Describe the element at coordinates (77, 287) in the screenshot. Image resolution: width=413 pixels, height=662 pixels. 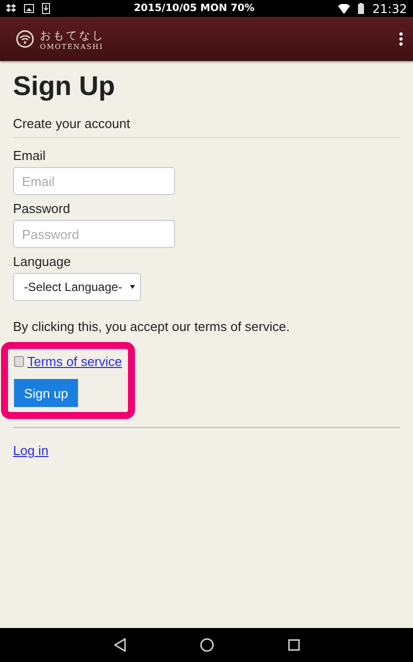
I see `language-select: -Select Language-` at that location.